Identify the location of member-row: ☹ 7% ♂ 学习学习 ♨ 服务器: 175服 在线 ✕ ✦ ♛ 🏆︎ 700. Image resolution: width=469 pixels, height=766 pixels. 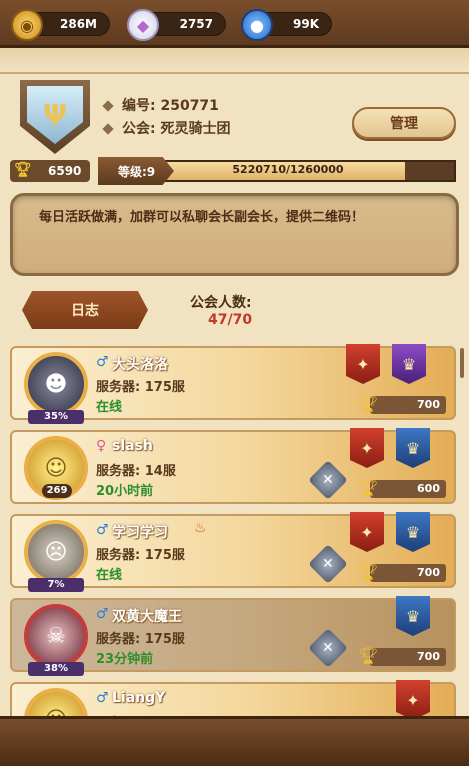
(233, 552).